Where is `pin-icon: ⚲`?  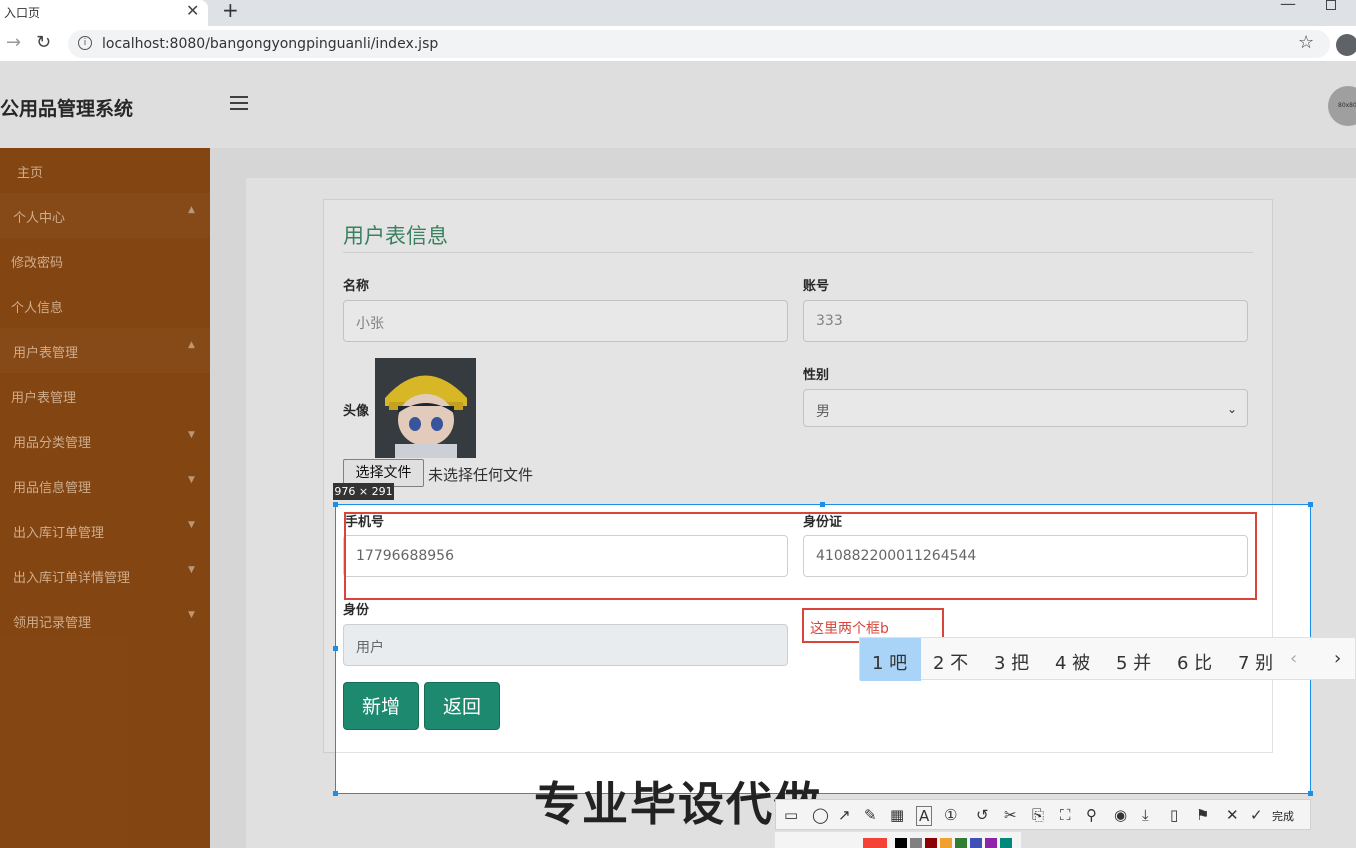
pin-icon: ⚲ is located at coordinates (1091, 815).